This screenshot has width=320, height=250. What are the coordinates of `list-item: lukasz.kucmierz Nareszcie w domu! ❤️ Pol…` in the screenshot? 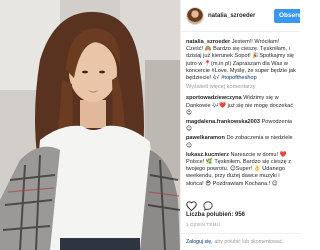 It's located at (241, 170).